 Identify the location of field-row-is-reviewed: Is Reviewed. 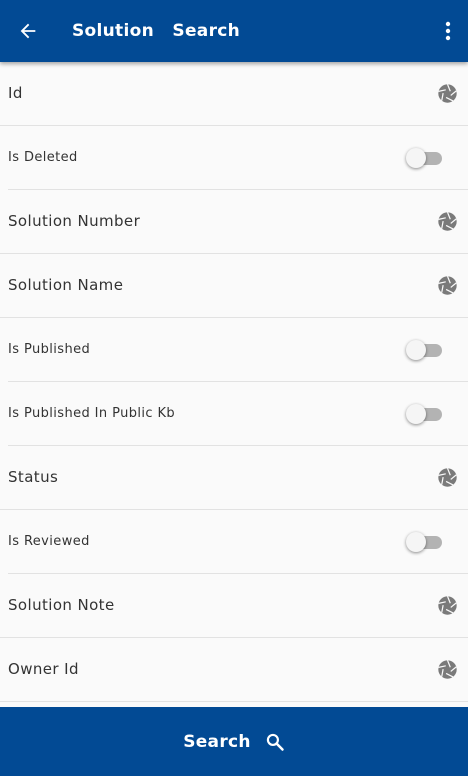
(238, 542).